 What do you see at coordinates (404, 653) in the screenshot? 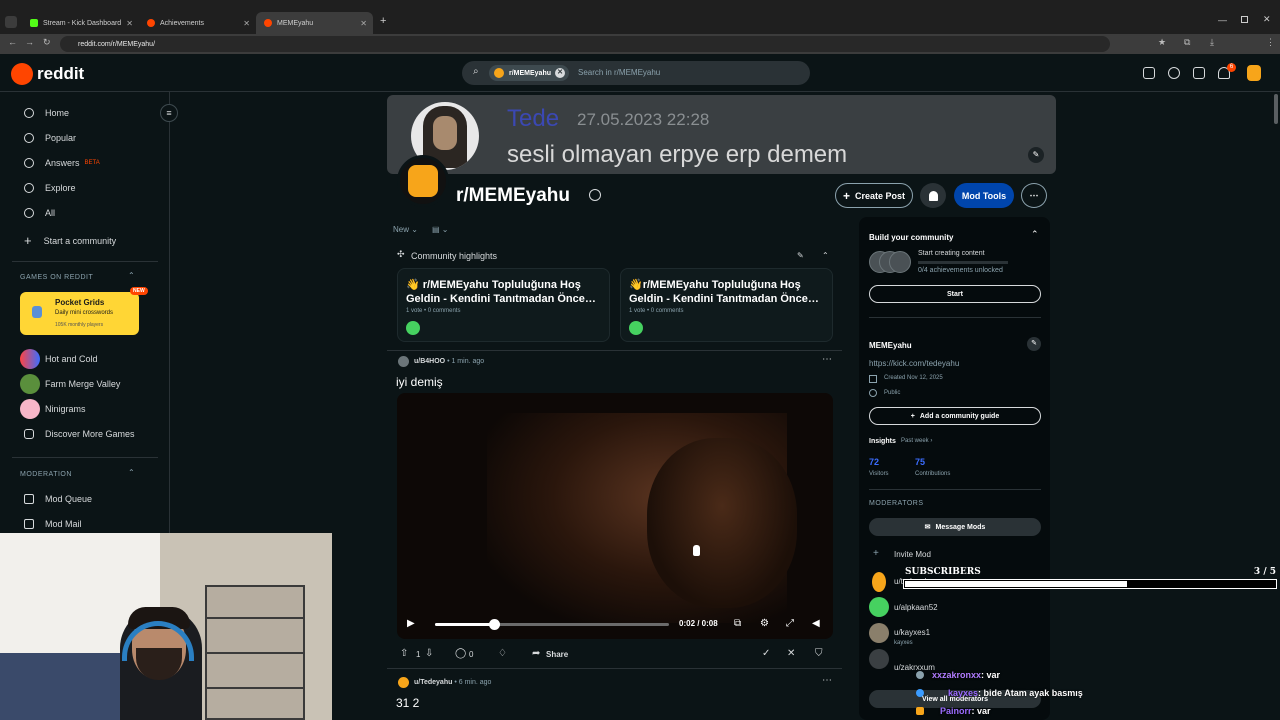
I see `upvote-icon: ⇧` at bounding box center [404, 653].